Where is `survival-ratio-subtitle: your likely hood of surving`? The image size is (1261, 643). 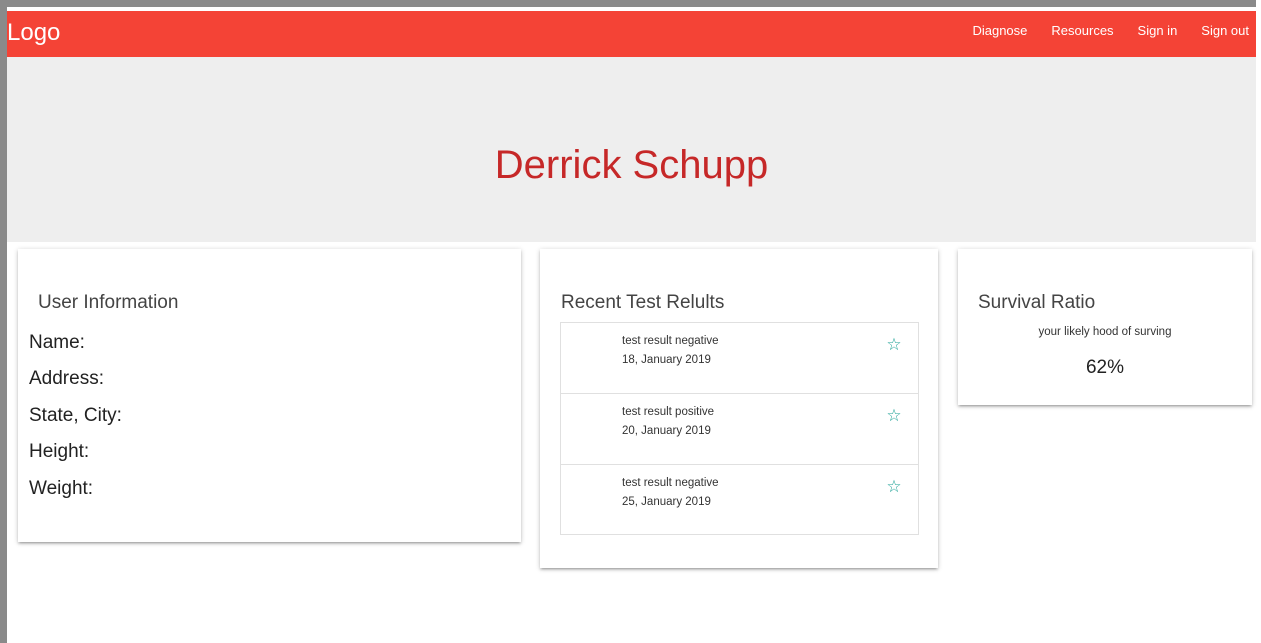 survival-ratio-subtitle: your likely hood of surving is located at coordinates (1105, 332).